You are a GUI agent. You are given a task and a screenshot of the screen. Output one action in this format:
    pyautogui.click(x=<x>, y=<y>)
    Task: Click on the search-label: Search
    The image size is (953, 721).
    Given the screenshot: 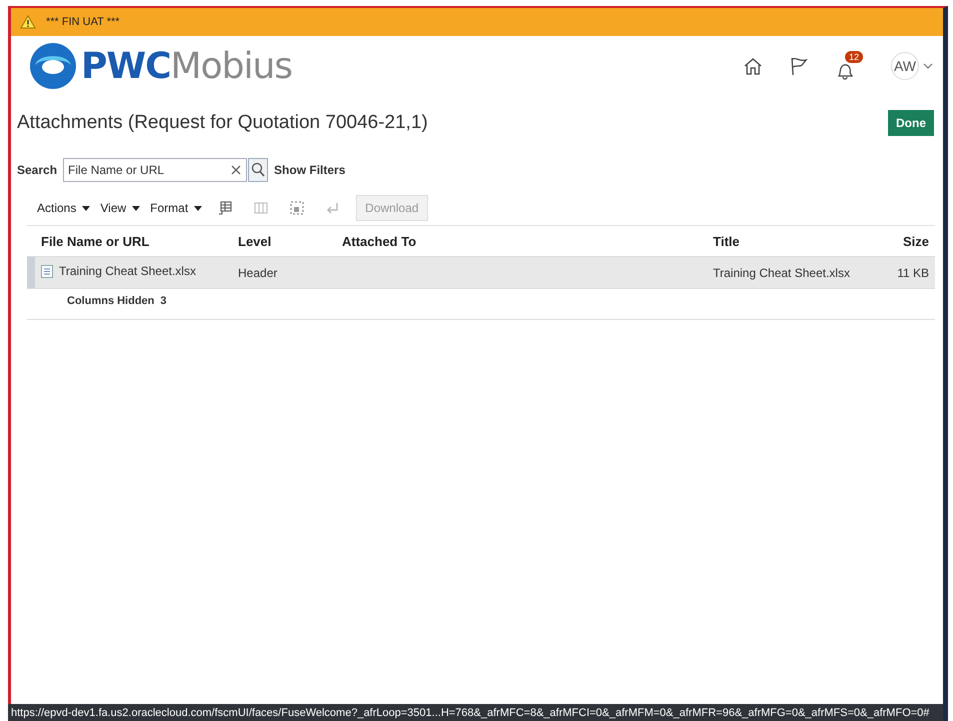 What is the action you would take?
    pyautogui.click(x=37, y=170)
    